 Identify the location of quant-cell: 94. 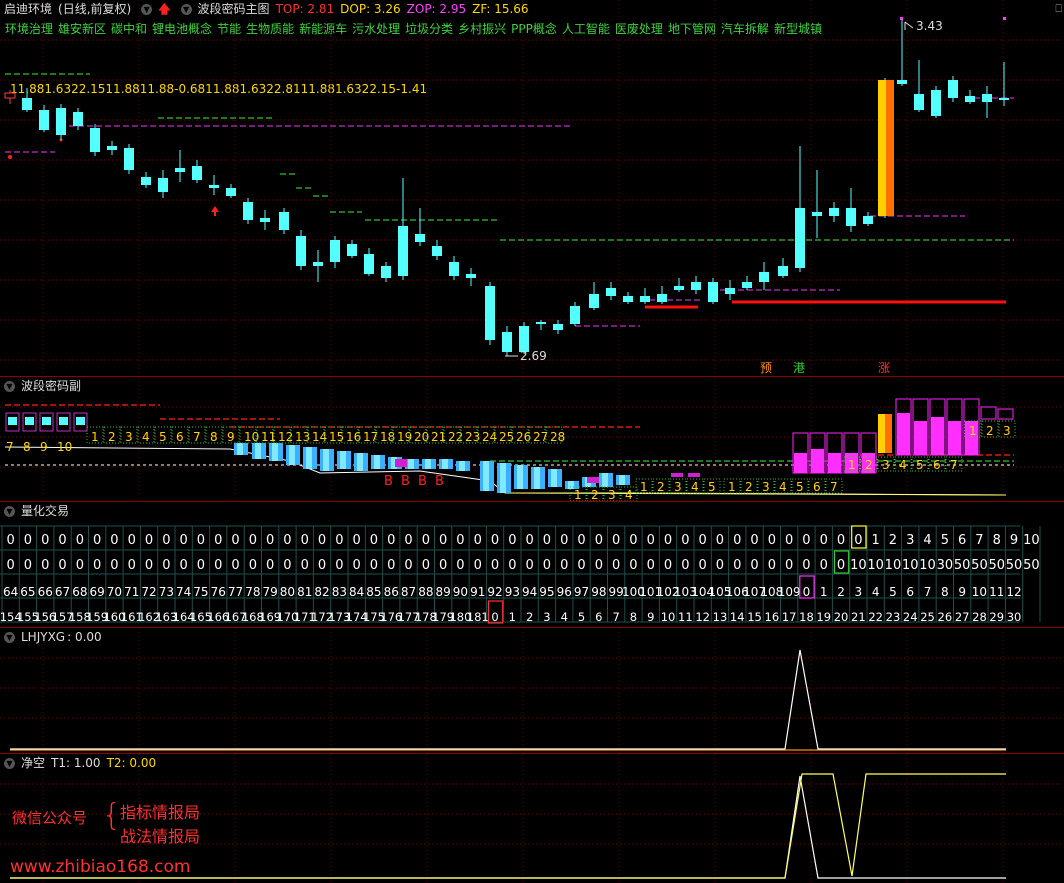
(529, 592).